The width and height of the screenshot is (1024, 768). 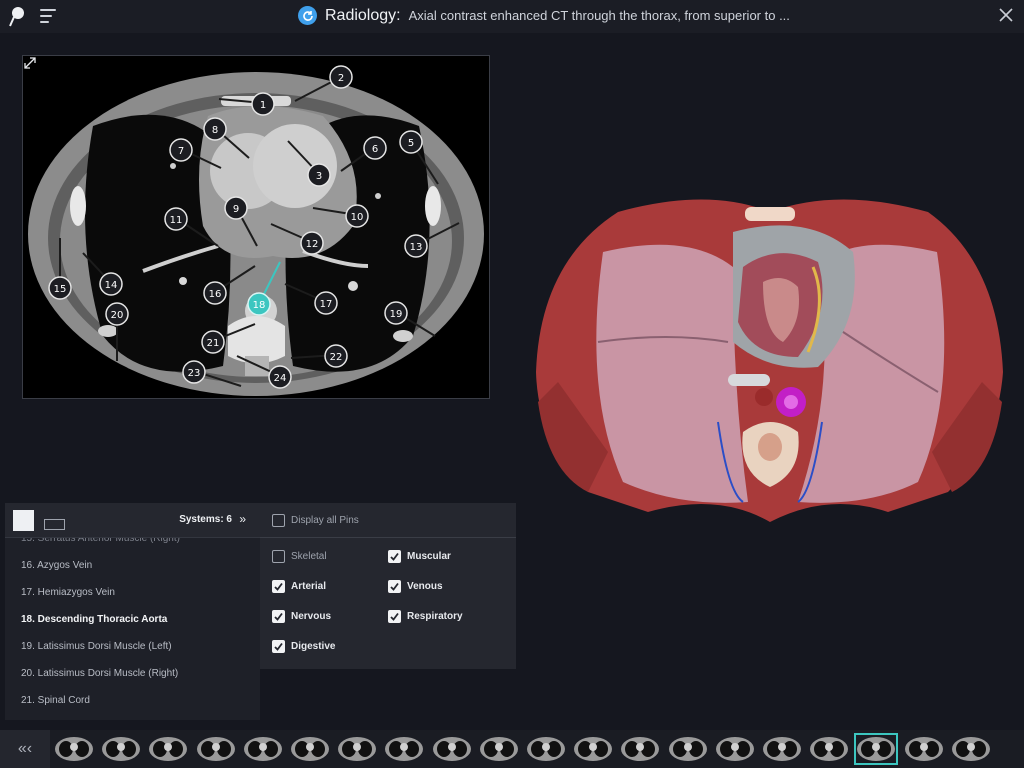 I want to click on list-item: 17. Hemiazygos Vein, so click(x=132, y=592).